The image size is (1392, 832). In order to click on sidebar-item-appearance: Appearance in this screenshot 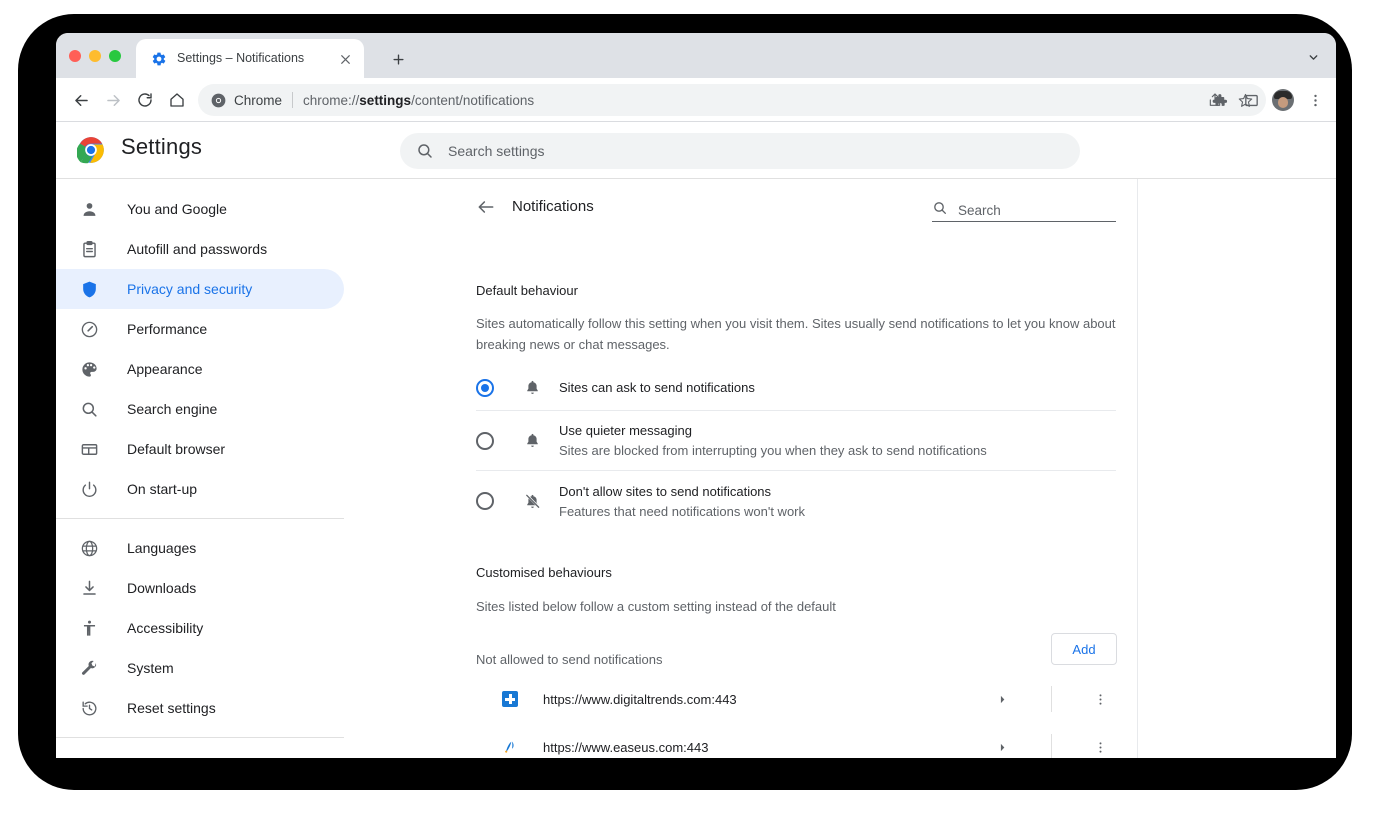, I will do `click(200, 369)`.